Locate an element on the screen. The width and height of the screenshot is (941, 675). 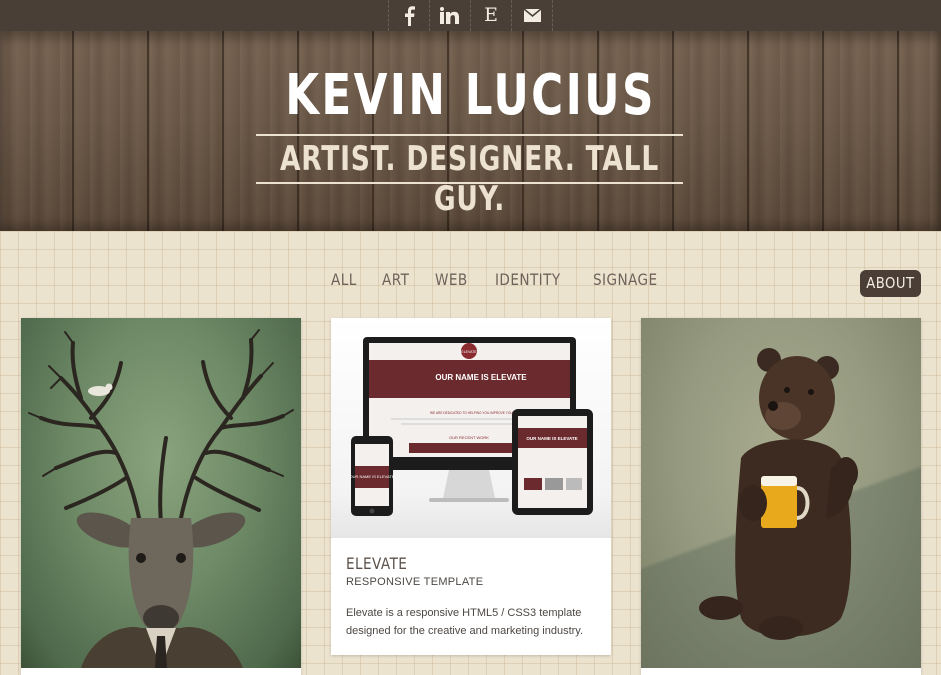
mockup-phone-hero: OUR NAME IS ELEVATE is located at coordinates (372, 476).